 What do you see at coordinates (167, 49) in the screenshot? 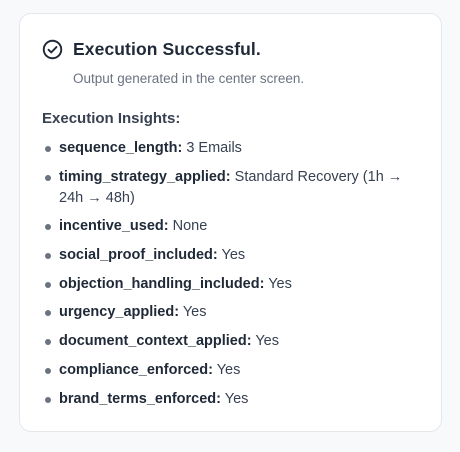
I see `result-title: Execution Successful.` at bounding box center [167, 49].